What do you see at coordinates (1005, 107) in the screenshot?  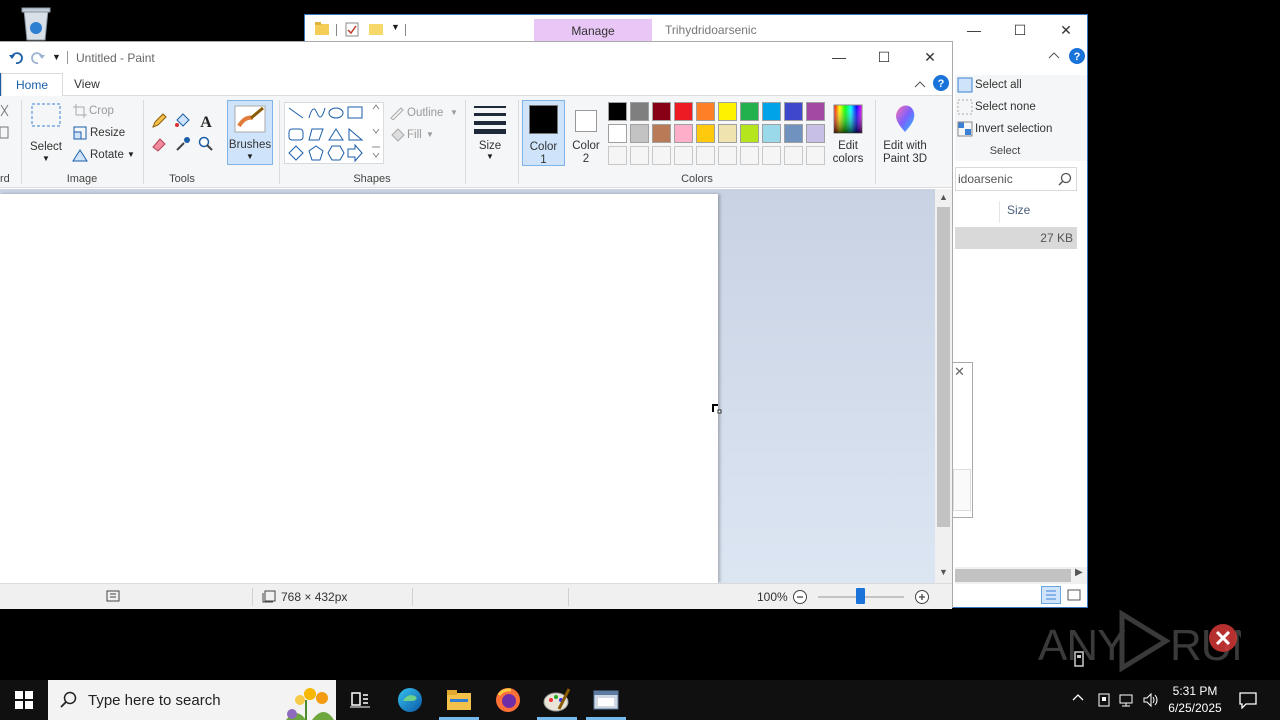 I see `select-none-button: Select none` at bounding box center [1005, 107].